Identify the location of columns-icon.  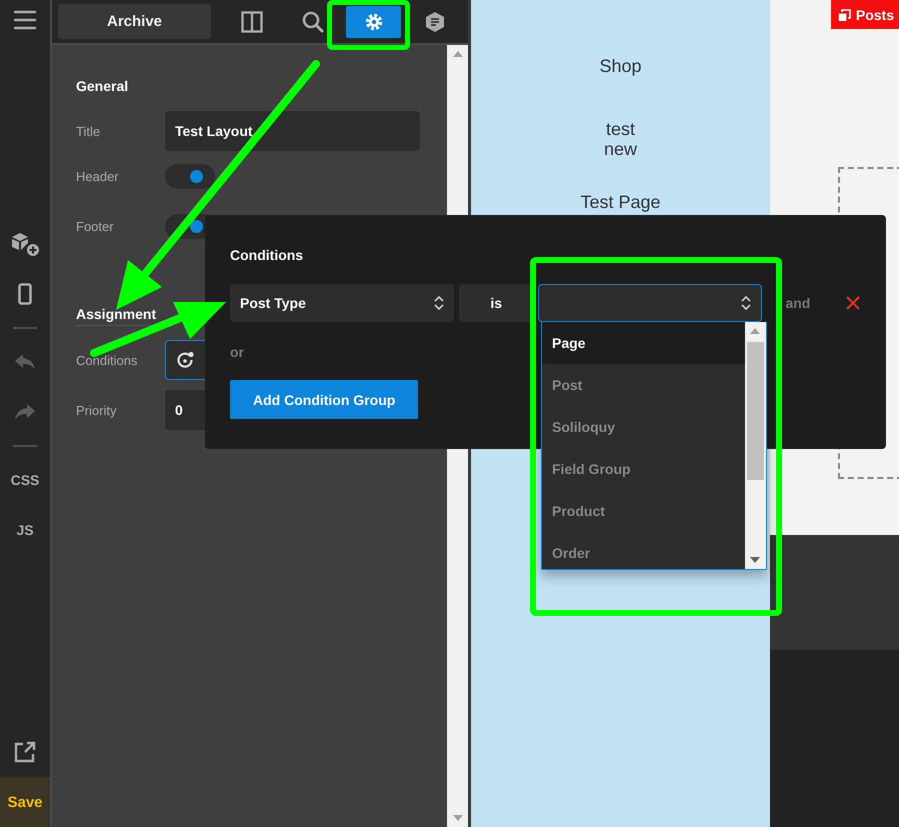
(251, 21).